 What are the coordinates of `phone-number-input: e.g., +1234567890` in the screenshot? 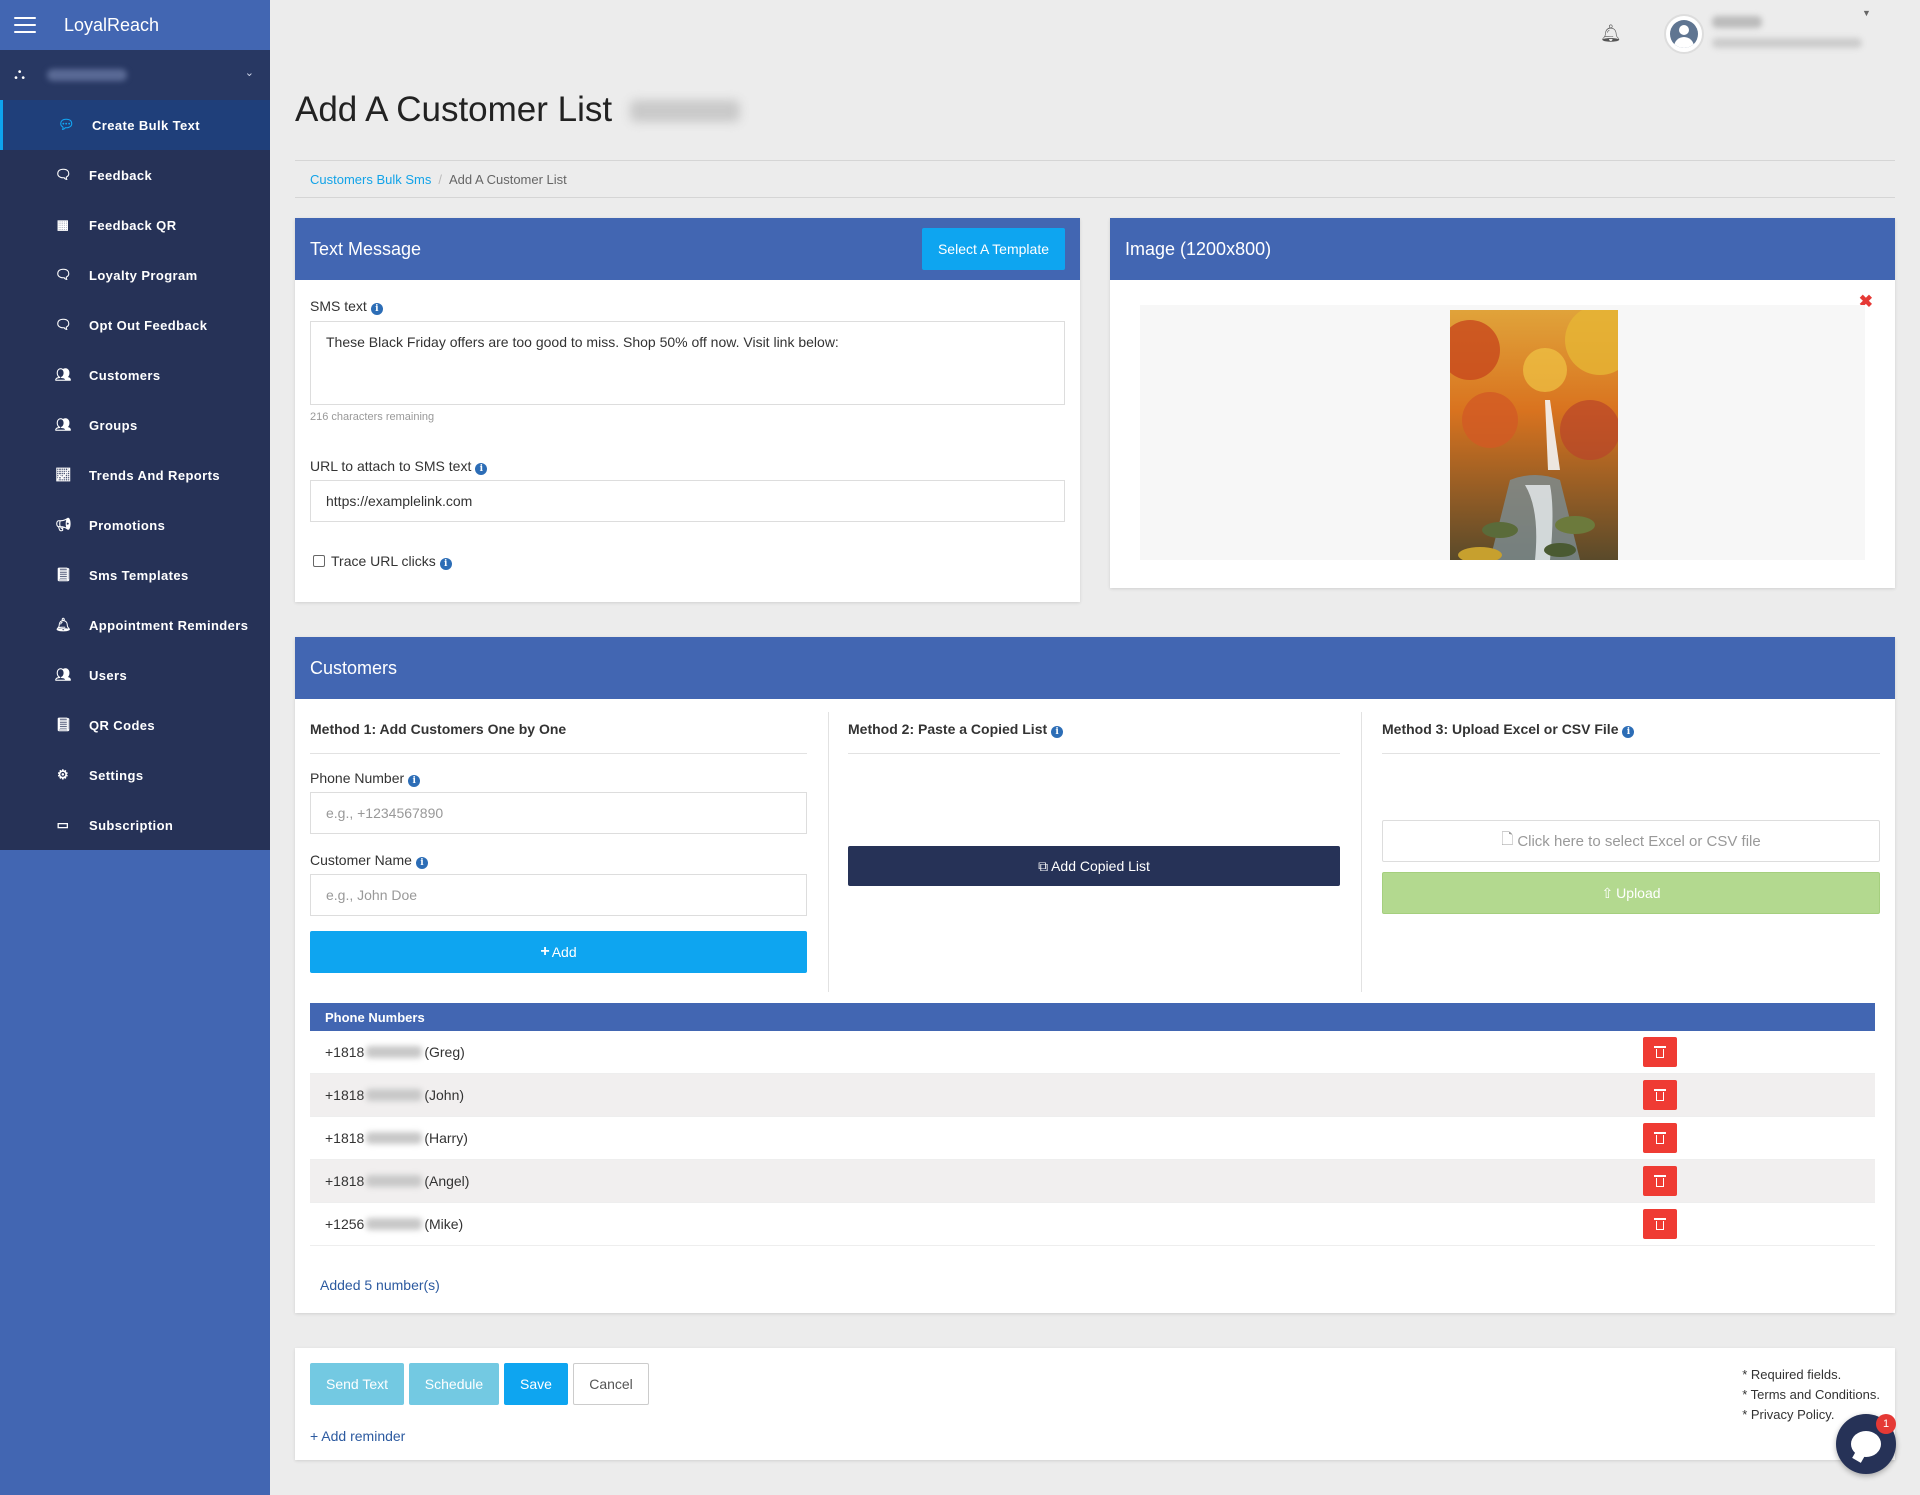 It's located at (558, 813).